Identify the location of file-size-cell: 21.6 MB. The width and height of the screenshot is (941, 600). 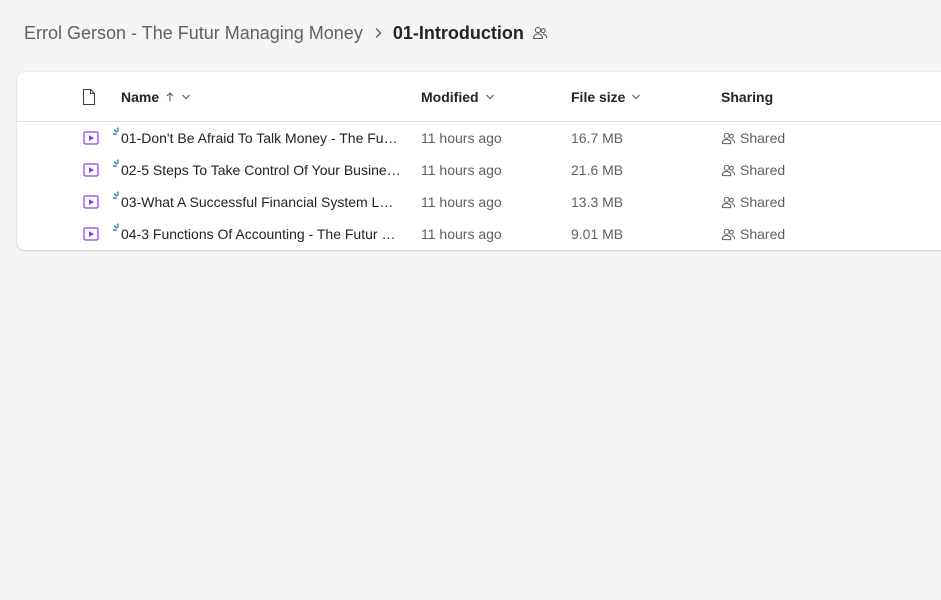
(597, 170).